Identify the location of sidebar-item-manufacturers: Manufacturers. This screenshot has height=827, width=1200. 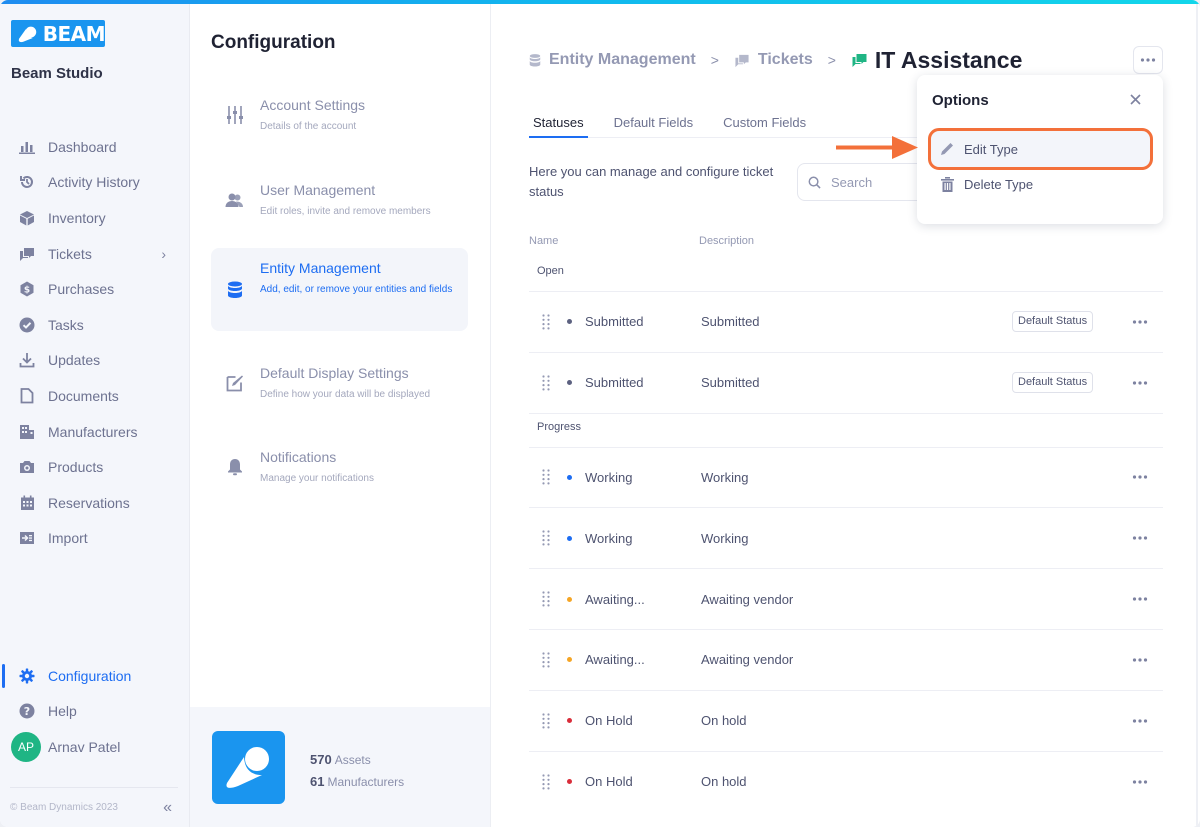
(95, 432).